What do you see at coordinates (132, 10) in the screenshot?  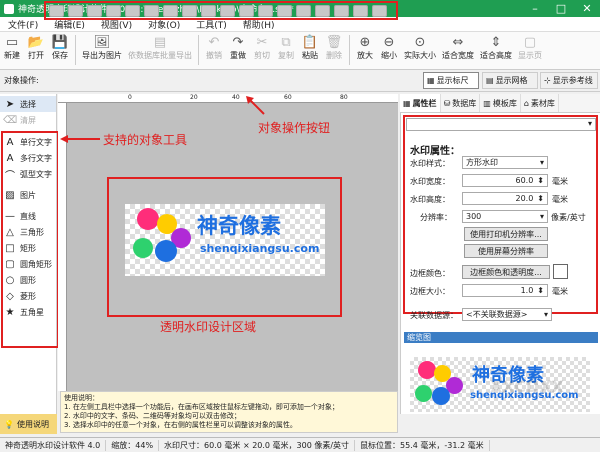 I see `align-left-button` at bounding box center [132, 10].